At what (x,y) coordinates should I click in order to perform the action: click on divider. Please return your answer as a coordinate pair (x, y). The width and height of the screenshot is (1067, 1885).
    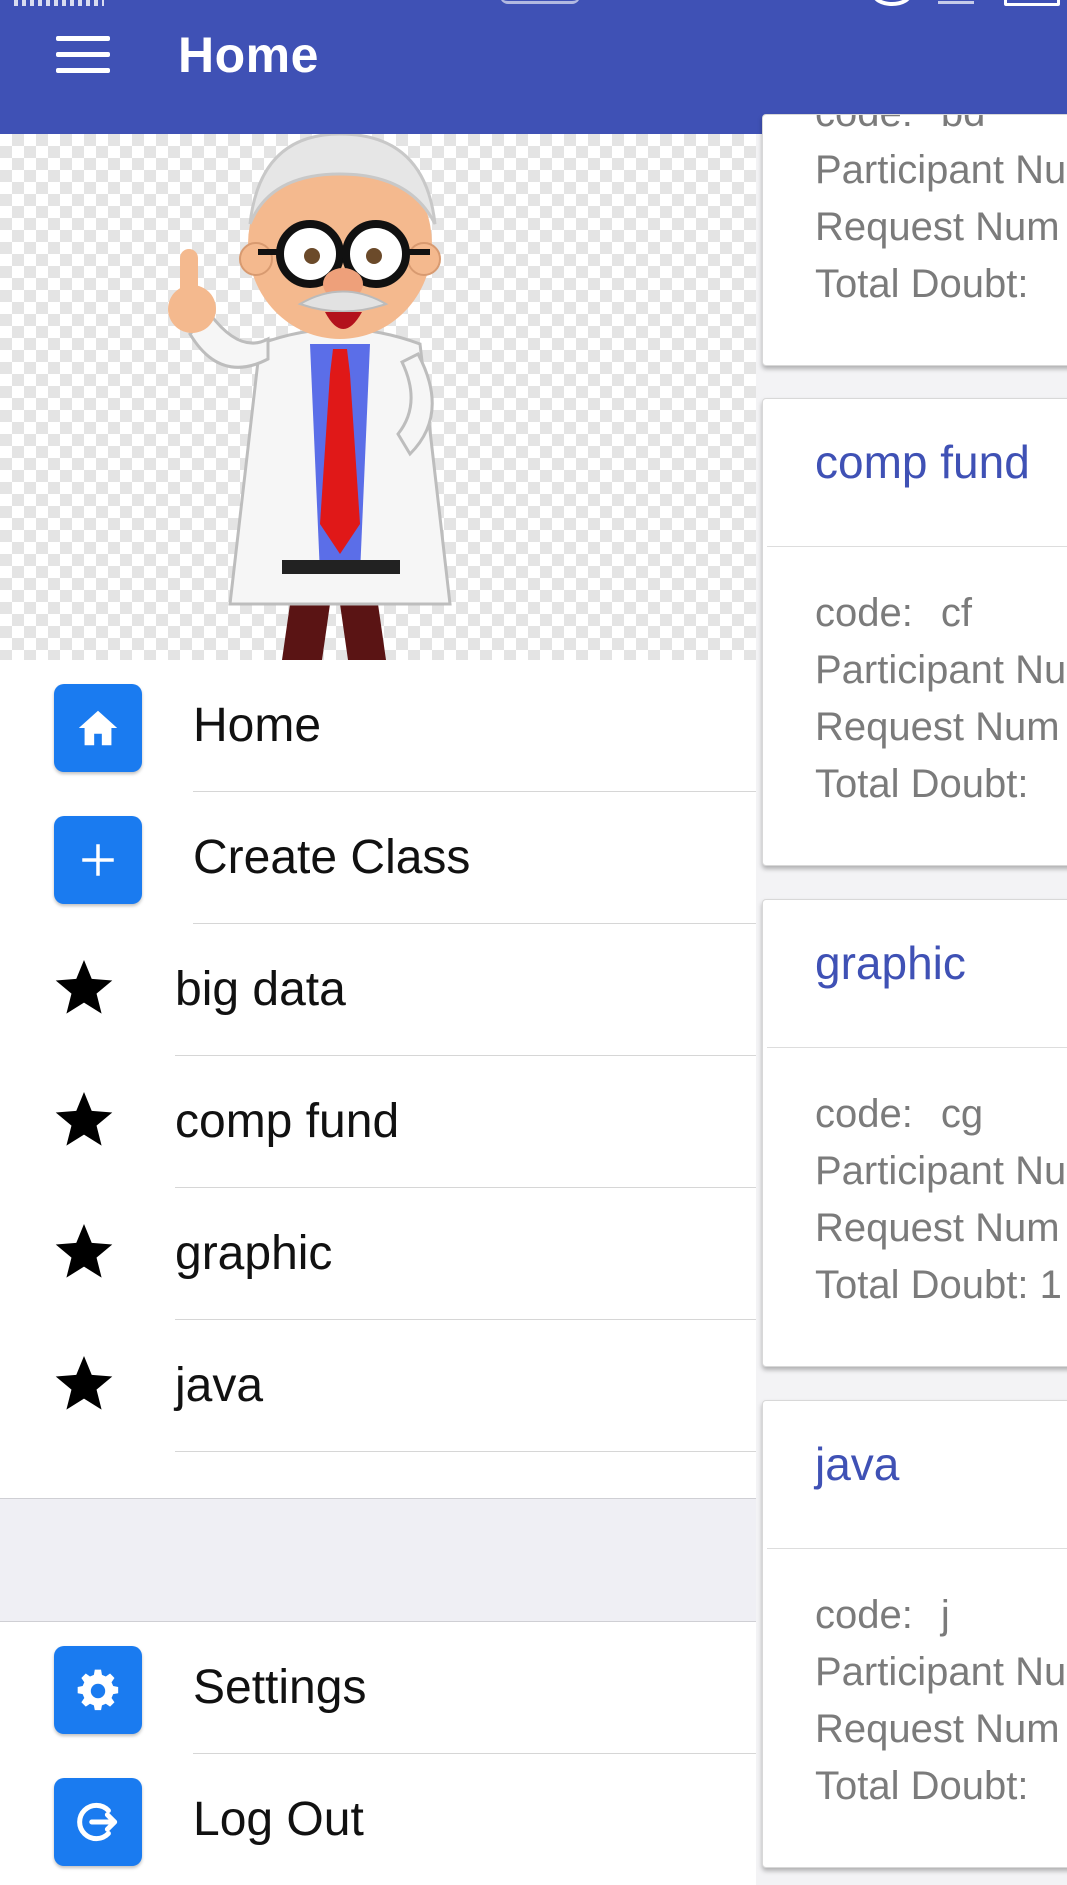
    Looking at the image, I should click on (465, 1451).